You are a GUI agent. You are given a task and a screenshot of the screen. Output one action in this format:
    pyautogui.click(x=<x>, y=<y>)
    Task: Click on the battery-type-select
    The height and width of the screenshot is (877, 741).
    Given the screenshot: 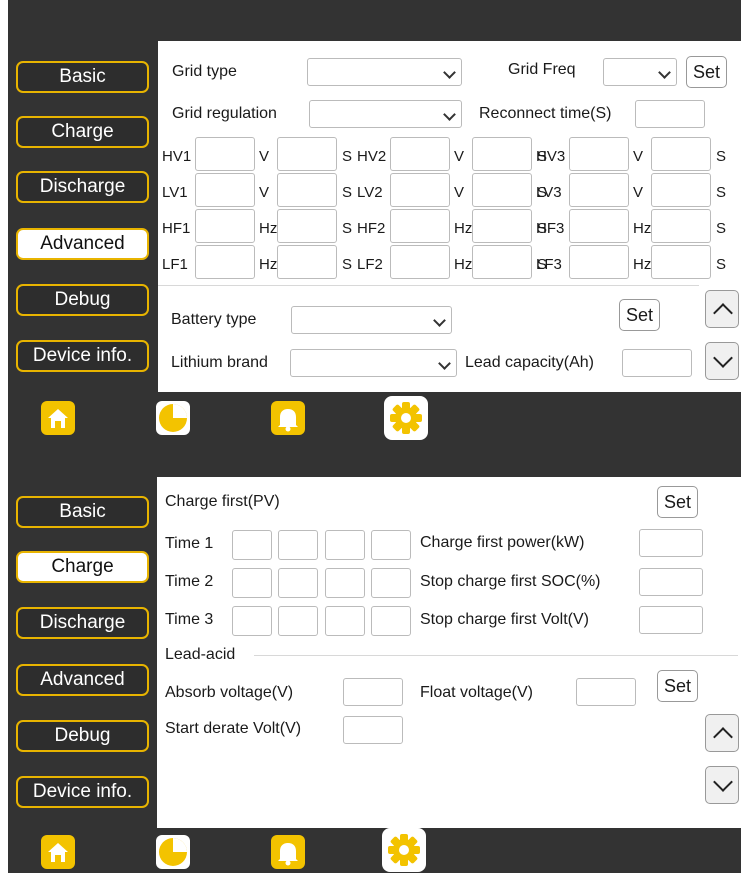 What is the action you would take?
    pyautogui.click(x=371, y=320)
    